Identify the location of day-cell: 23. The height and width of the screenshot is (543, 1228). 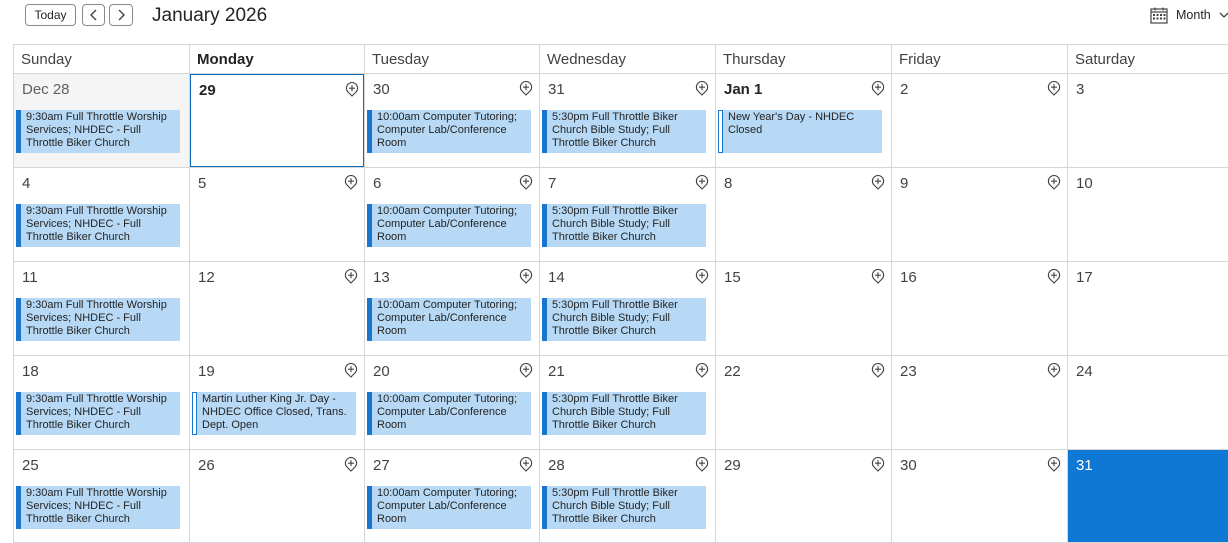
(979, 402).